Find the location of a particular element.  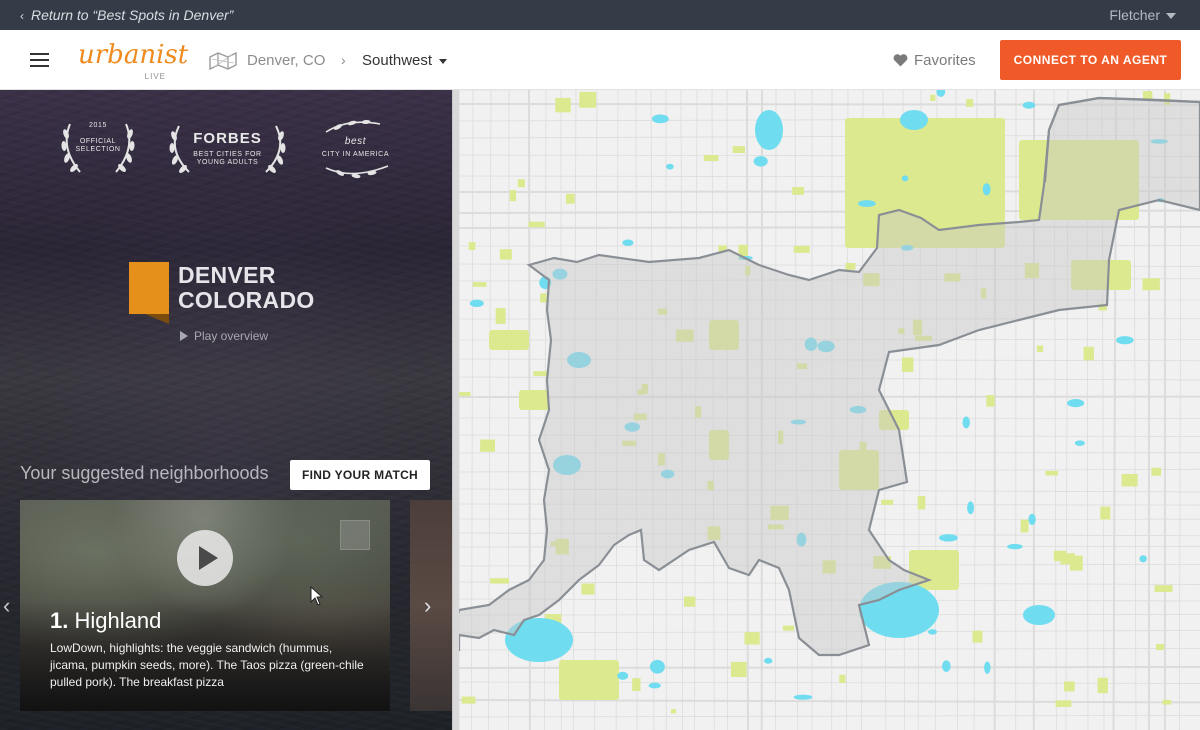

play-overview-label: Play overview is located at coordinates (231, 336).